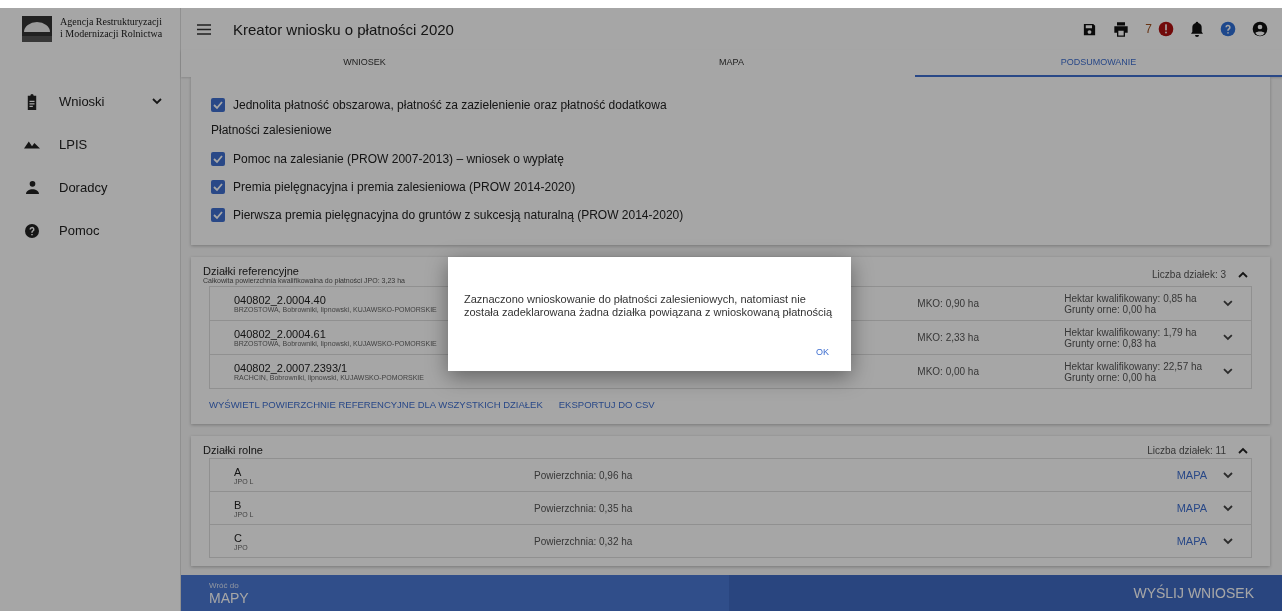 The image size is (1282, 611). I want to click on sidebar-item: LPIS, so click(90, 144).